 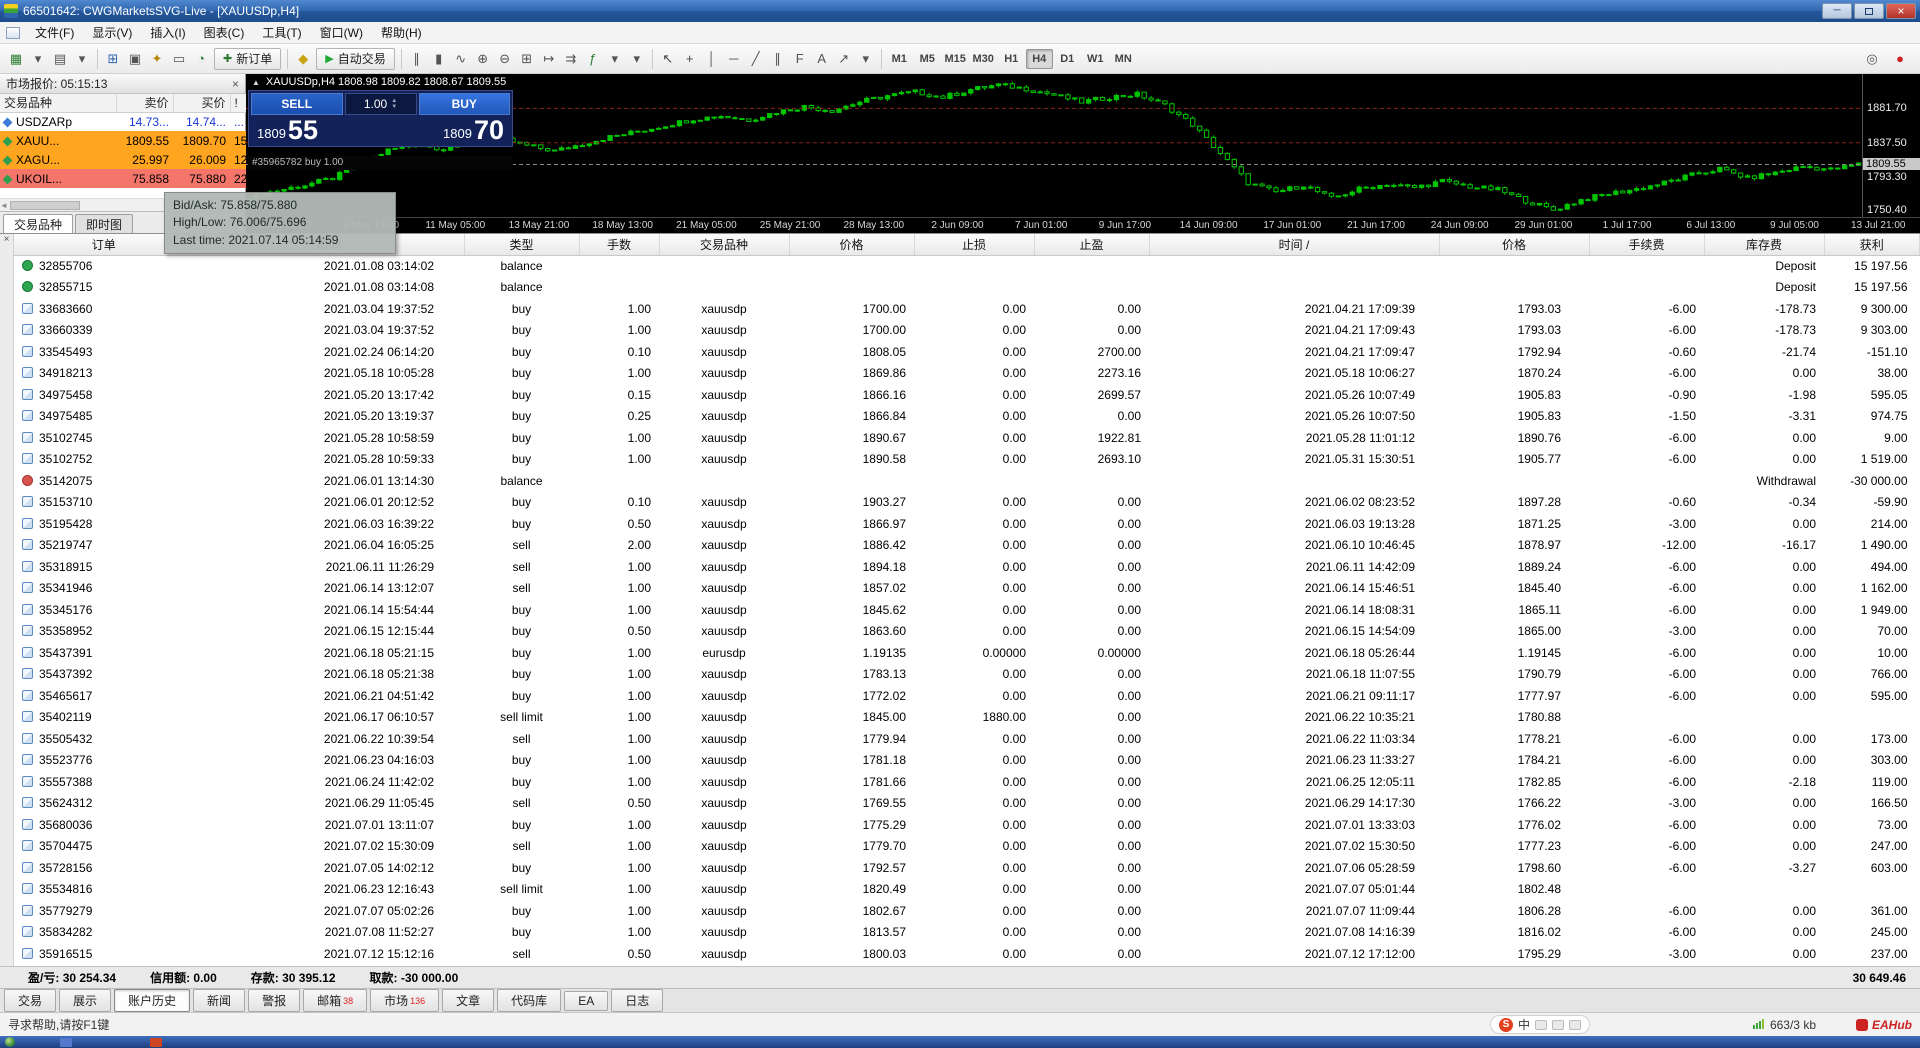 I want to click on menu-item-t: 工具(T), so click(x=281, y=33).